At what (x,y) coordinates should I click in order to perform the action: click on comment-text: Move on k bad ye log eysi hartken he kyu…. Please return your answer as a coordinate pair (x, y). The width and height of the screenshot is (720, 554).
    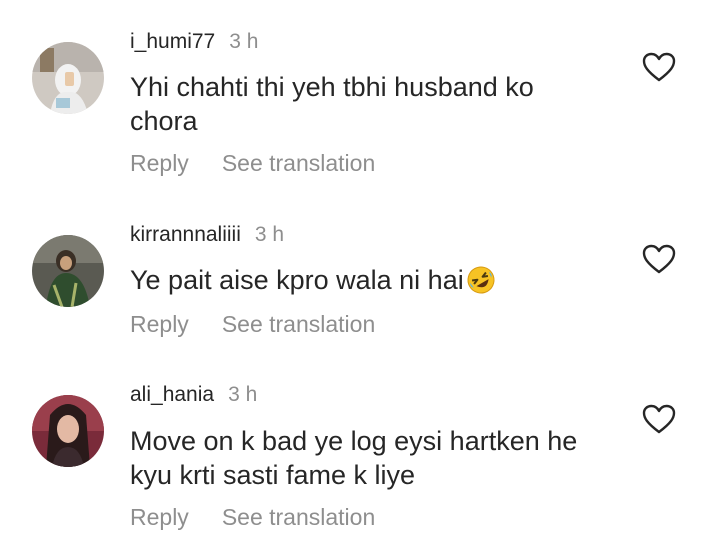
    Looking at the image, I should click on (365, 458).